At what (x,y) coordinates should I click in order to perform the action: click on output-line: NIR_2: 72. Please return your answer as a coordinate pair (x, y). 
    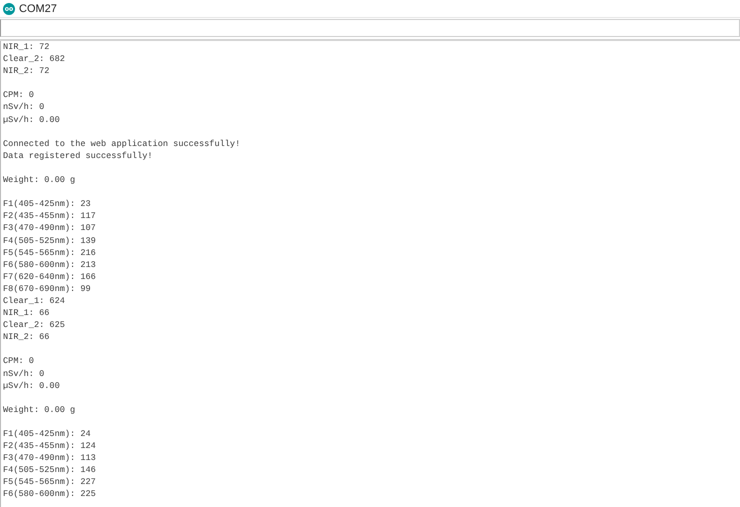
    Looking at the image, I should click on (26, 71).